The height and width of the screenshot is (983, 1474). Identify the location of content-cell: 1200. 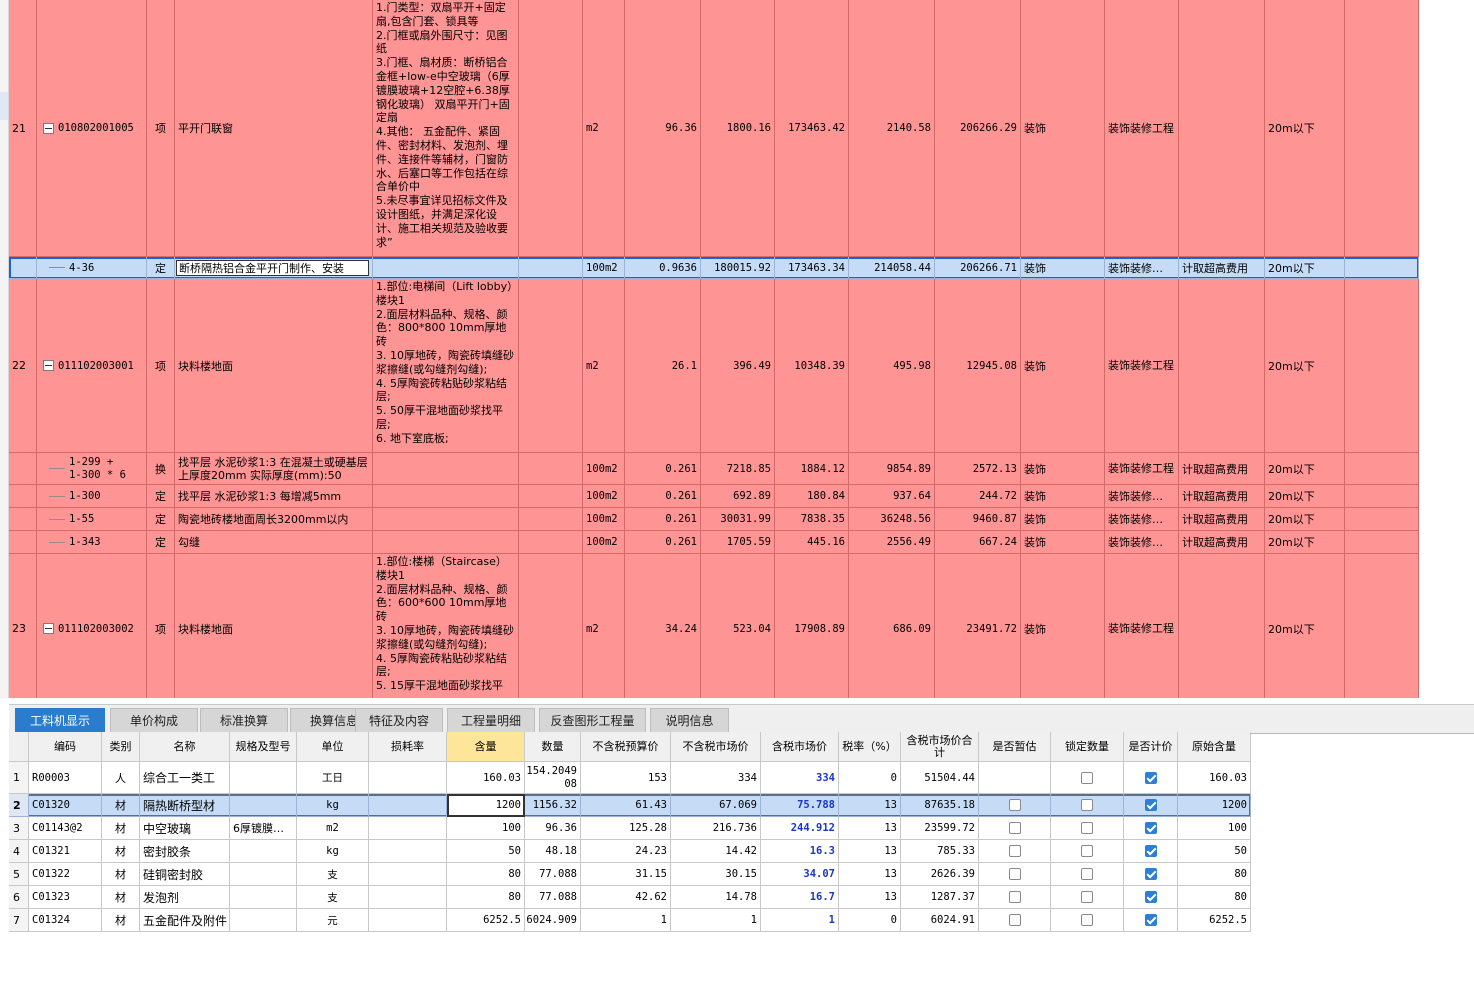
(486, 805).